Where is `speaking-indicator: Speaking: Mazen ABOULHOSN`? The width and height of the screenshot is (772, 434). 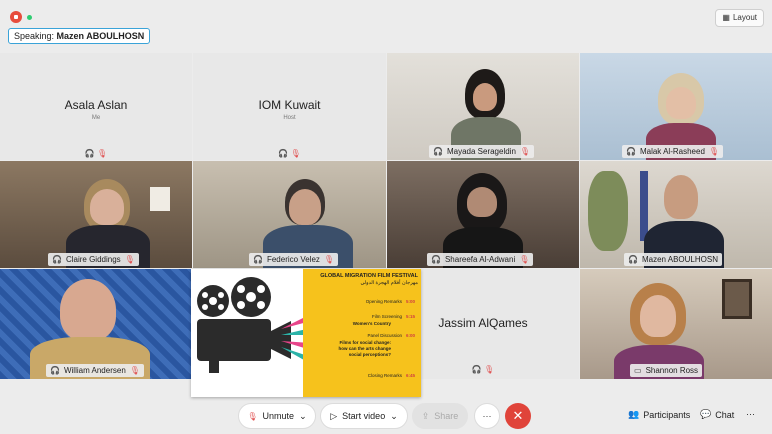
speaking-indicator: Speaking: Mazen ABOULHOSN is located at coordinates (79, 36).